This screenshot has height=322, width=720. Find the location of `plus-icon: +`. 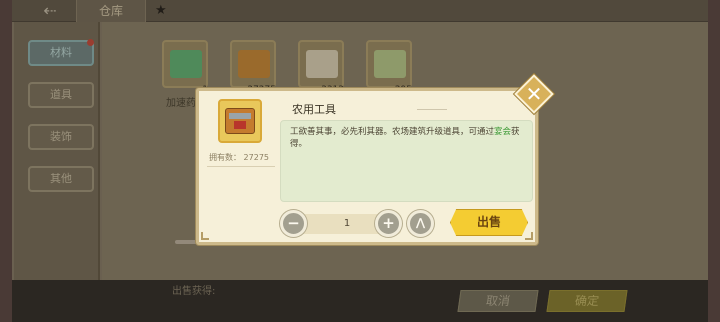

plus-icon: + is located at coordinates (388, 223).